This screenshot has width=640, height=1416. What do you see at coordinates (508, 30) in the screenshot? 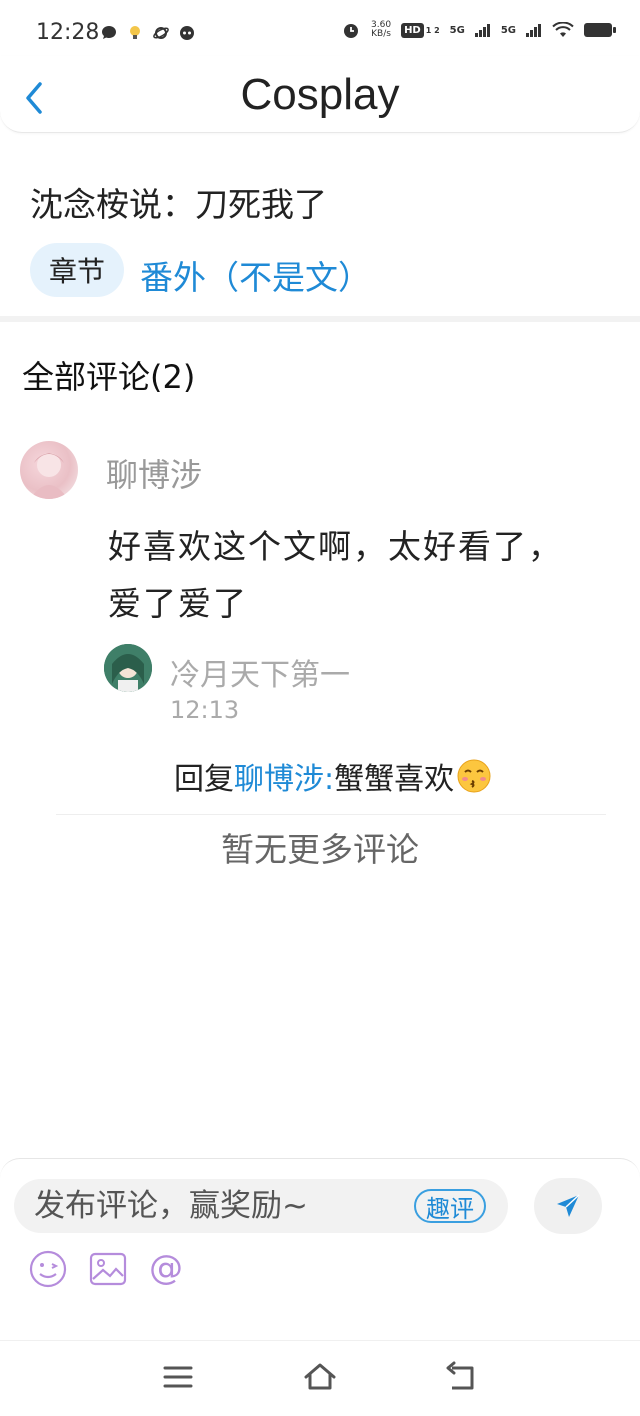
I see `signal2-label: 5G` at bounding box center [508, 30].